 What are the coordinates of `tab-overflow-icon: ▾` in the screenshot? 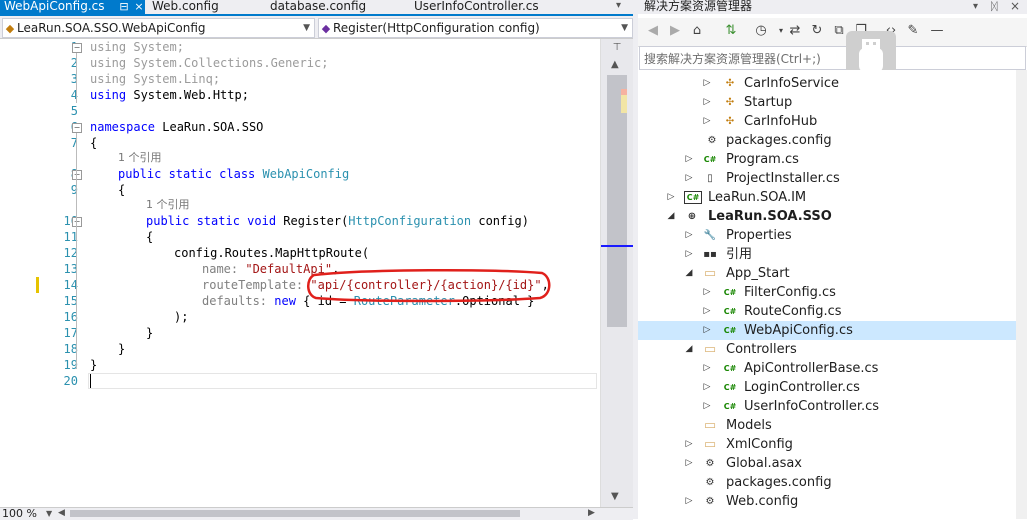 It's located at (618, 5).